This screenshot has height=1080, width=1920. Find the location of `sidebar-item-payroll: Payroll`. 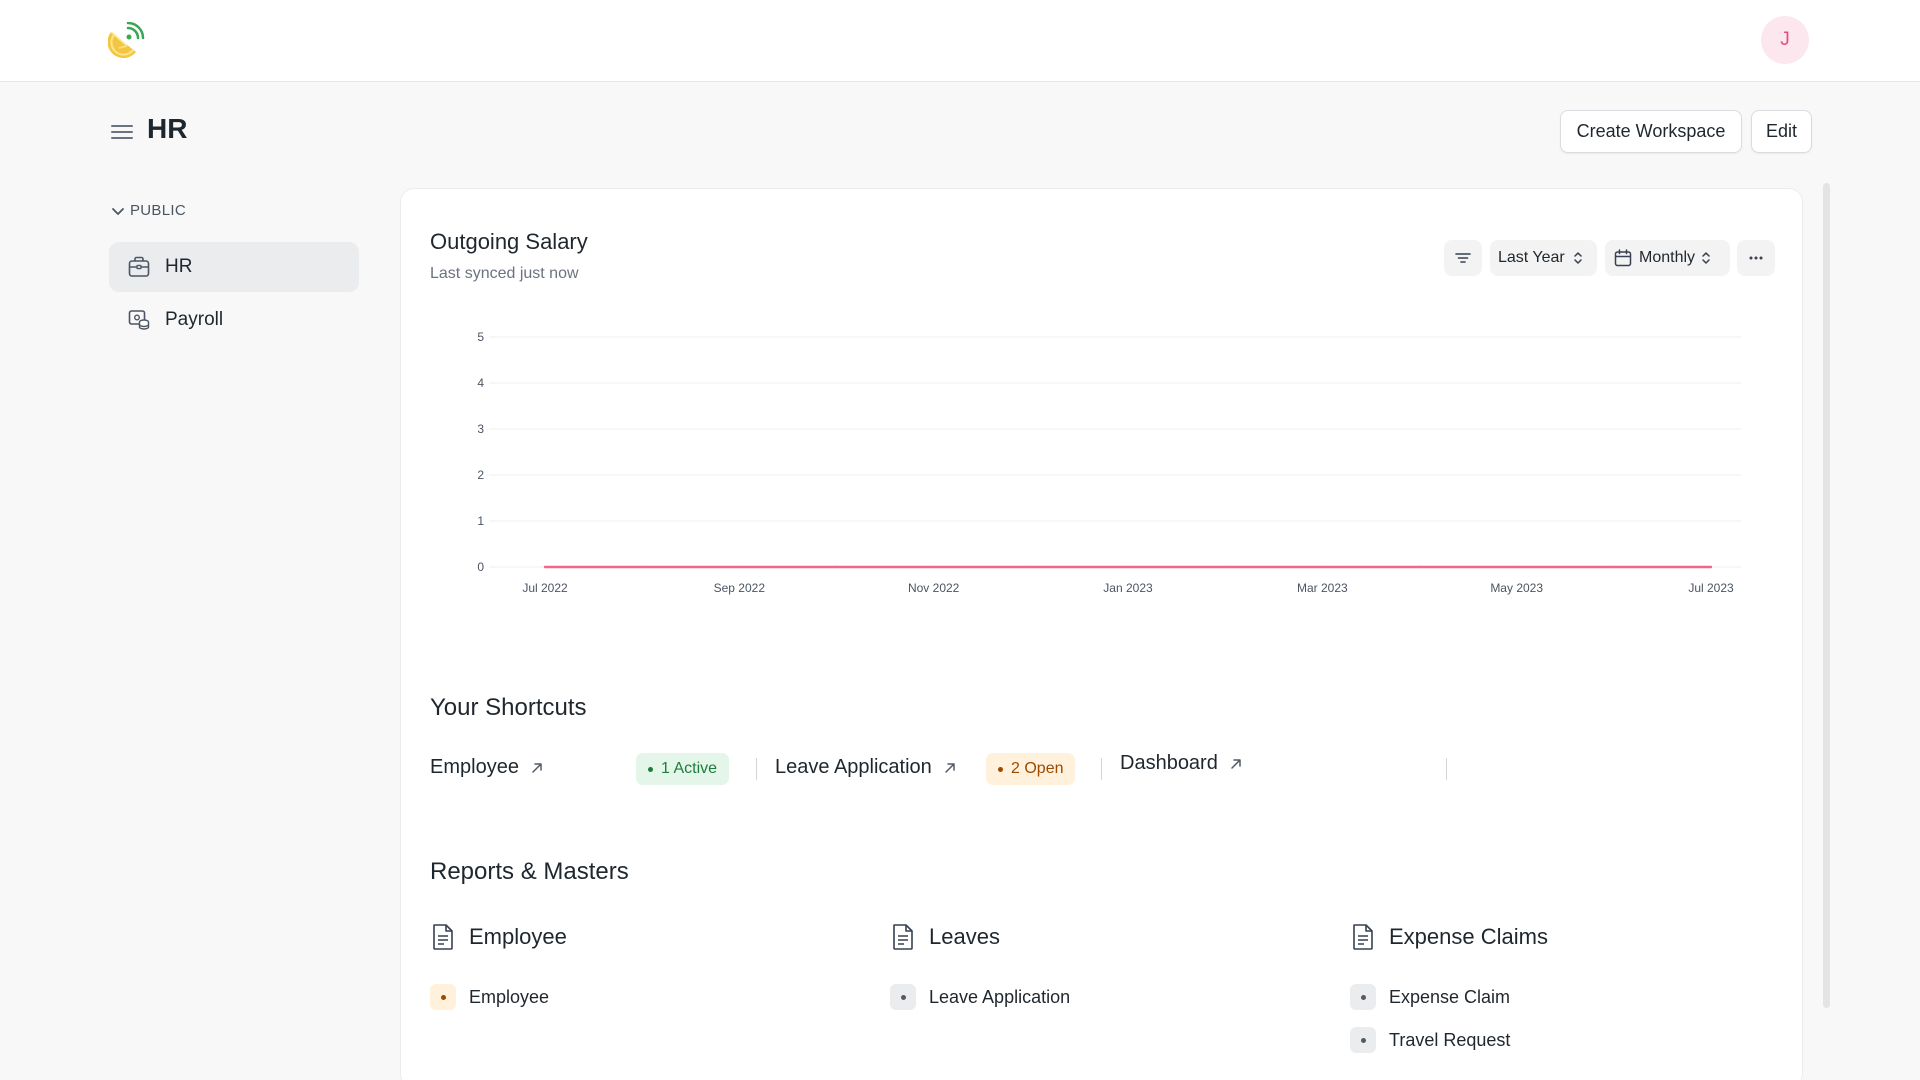

sidebar-item-payroll: Payroll is located at coordinates (234, 320).